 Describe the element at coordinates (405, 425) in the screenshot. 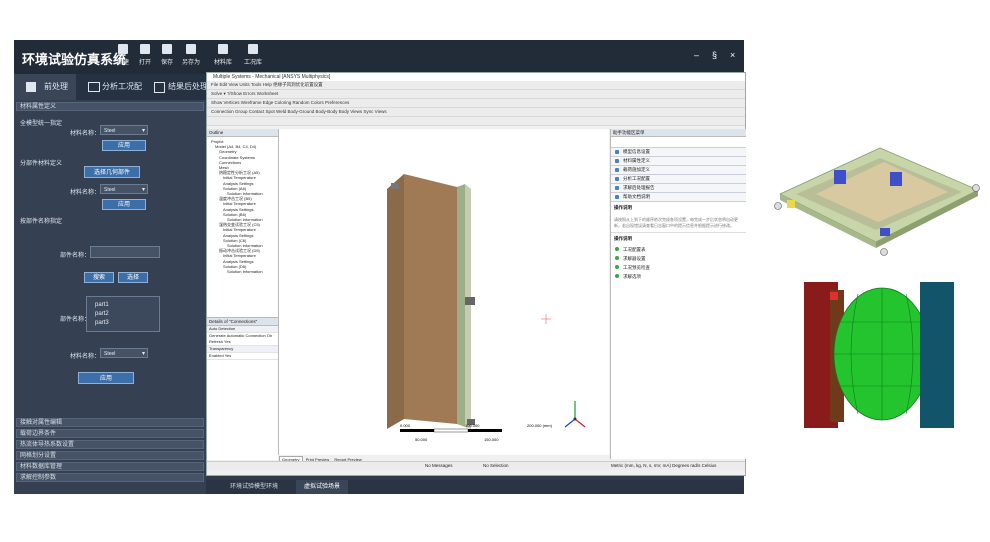

I see `scale-label: 0.000` at that location.